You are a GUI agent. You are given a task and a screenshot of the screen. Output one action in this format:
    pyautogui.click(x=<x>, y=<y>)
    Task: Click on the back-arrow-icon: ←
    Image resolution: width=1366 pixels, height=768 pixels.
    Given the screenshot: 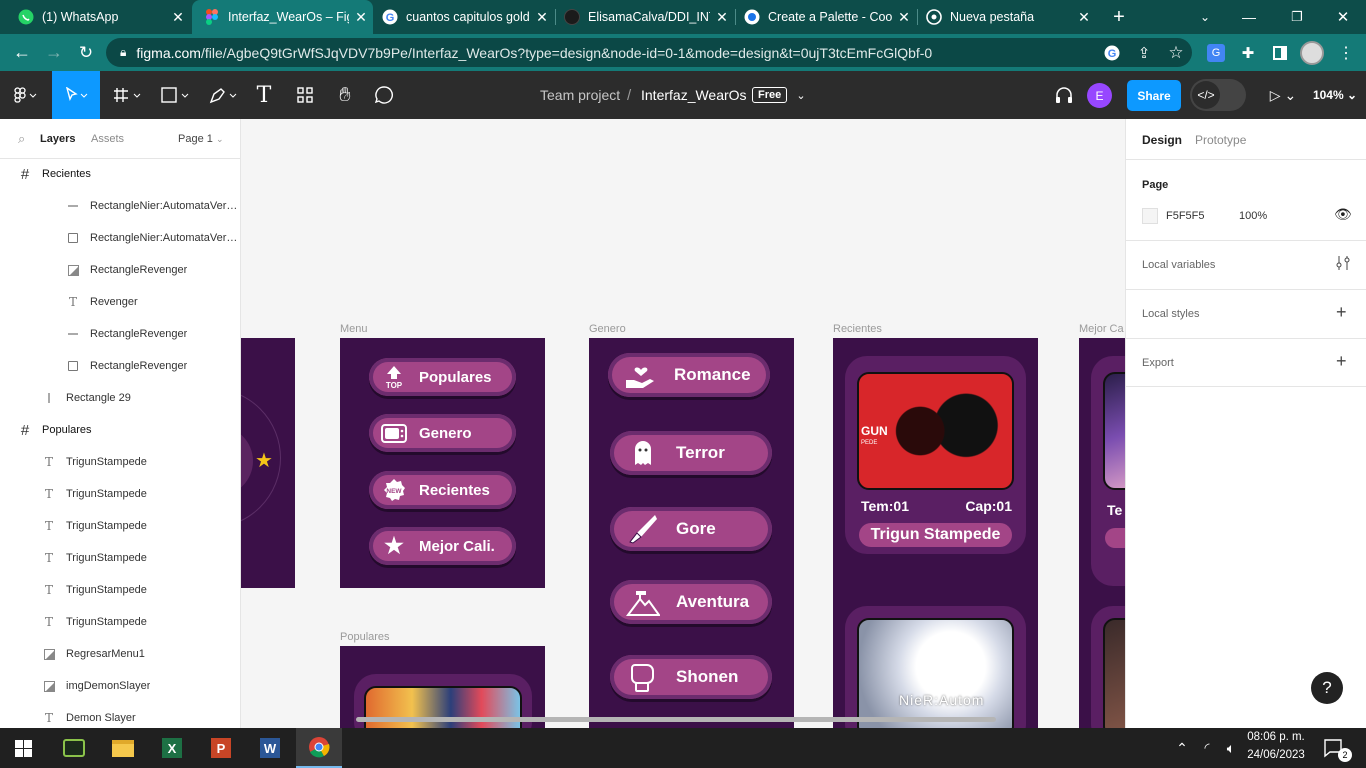 What is the action you would take?
    pyautogui.click(x=22, y=52)
    